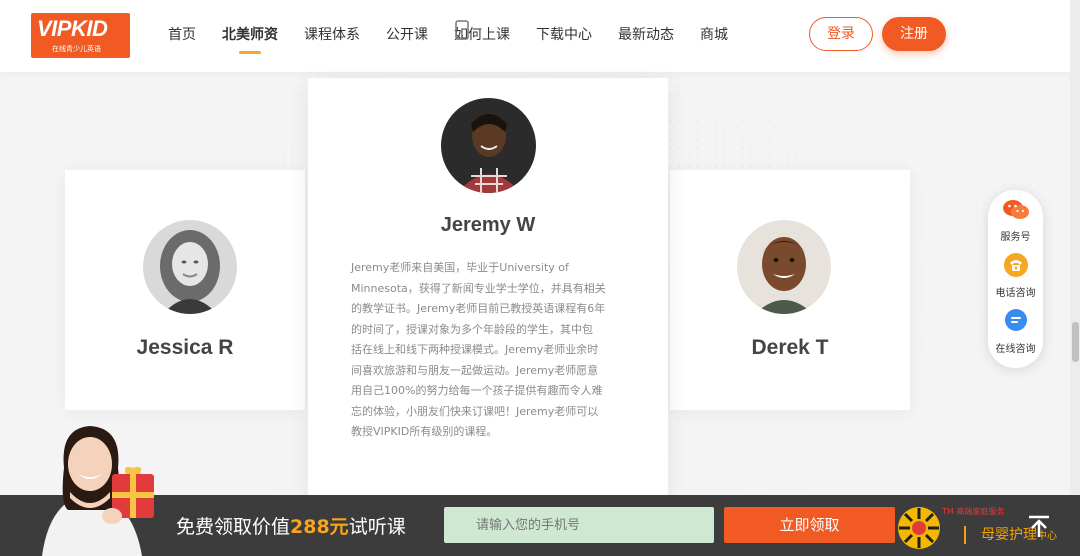 This screenshot has width=1080, height=556. What do you see at coordinates (488, 145) in the screenshot?
I see `teacher-avatar-jeremy` at bounding box center [488, 145].